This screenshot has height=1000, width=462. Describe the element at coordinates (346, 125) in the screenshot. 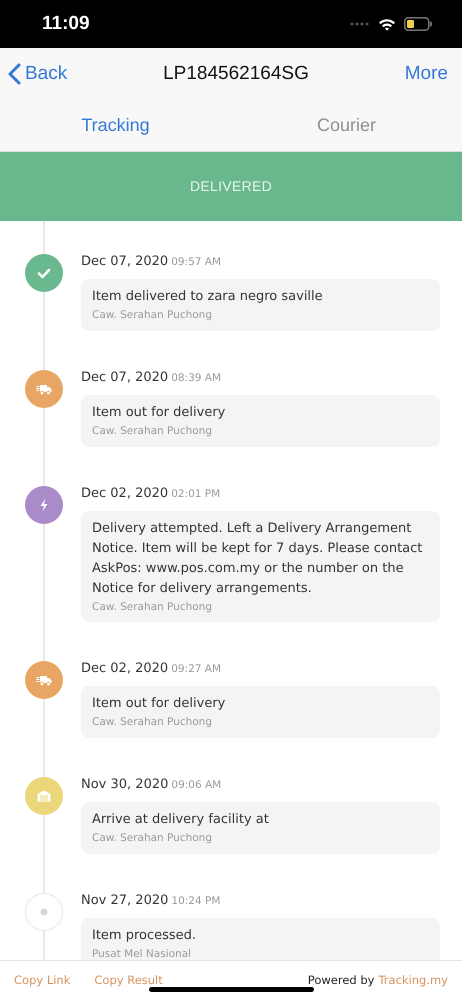

I see `tab: Courier` at that location.